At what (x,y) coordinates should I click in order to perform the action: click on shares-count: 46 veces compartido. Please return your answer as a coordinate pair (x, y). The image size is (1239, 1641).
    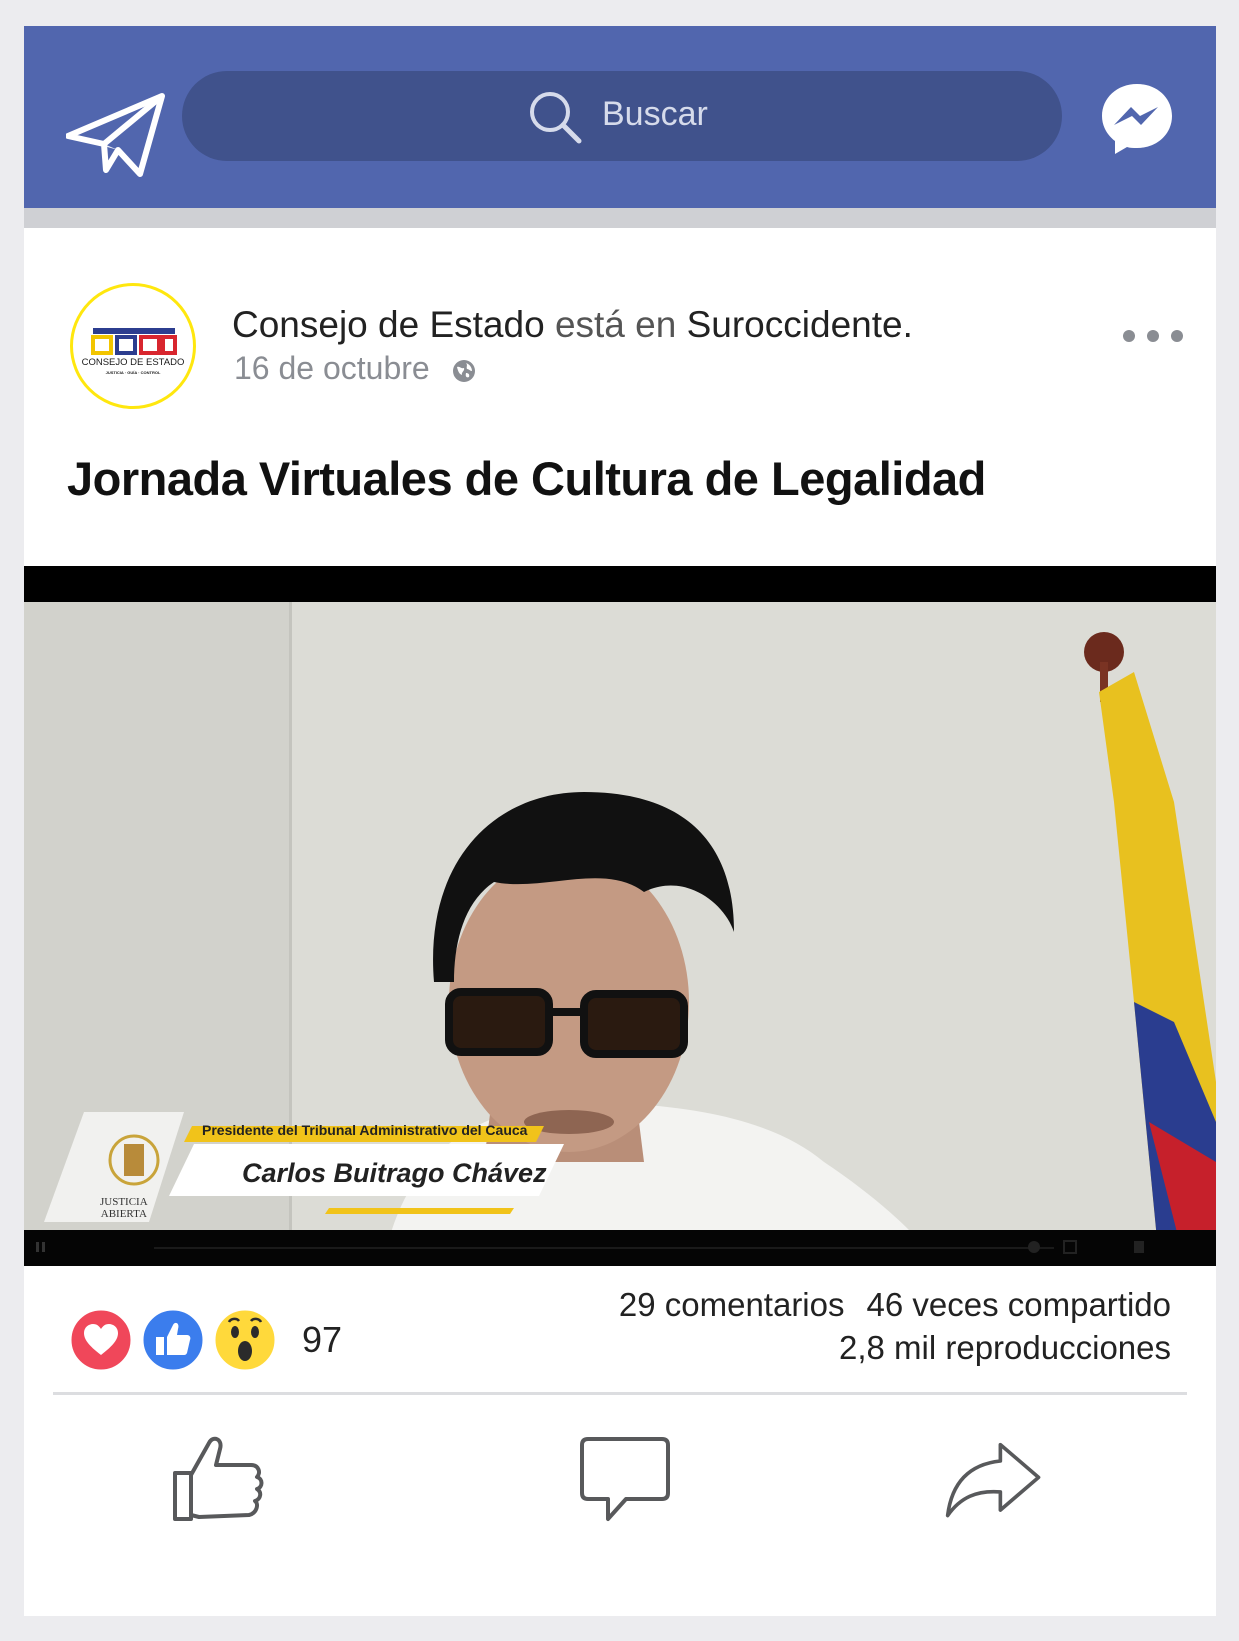
    Looking at the image, I should click on (1019, 1304).